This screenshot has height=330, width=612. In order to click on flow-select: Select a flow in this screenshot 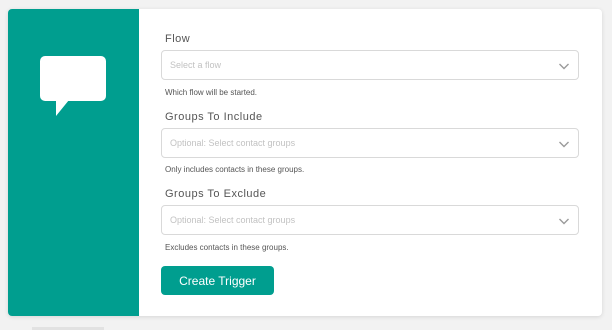, I will do `click(370, 65)`.